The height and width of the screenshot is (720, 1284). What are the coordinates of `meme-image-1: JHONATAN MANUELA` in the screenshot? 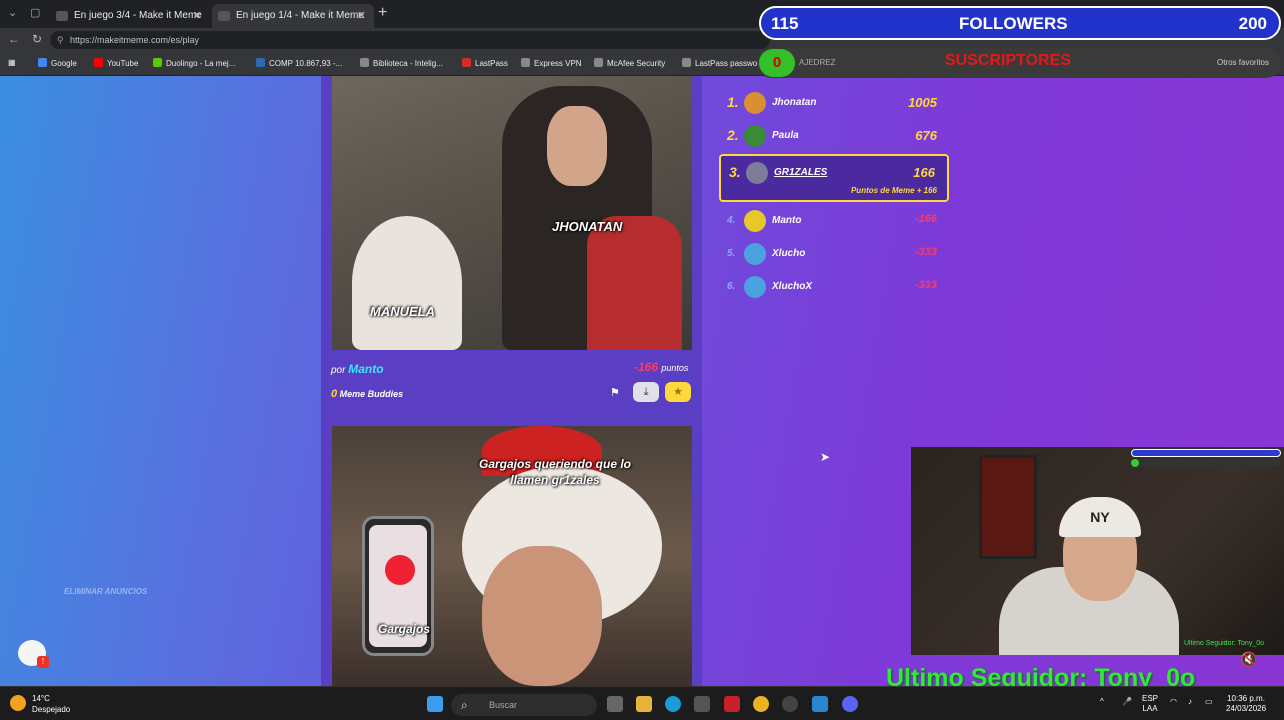 It's located at (512, 213).